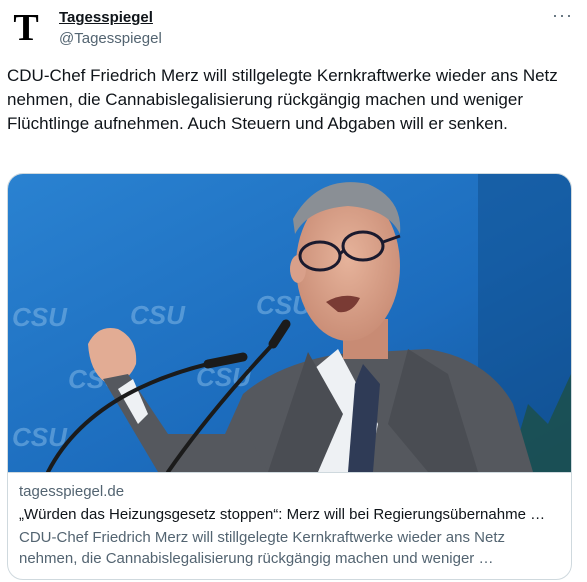  I want to click on avatar: T, so click(26, 28).